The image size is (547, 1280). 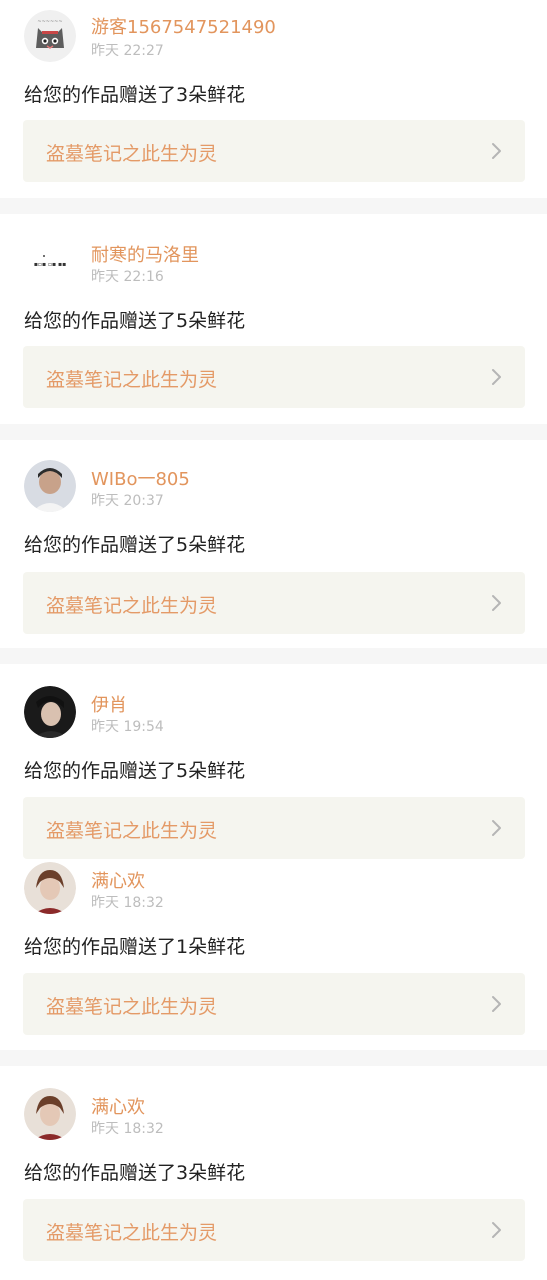 I want to click on timestamp: 昨天 19:54, so click(x=127, y=727).